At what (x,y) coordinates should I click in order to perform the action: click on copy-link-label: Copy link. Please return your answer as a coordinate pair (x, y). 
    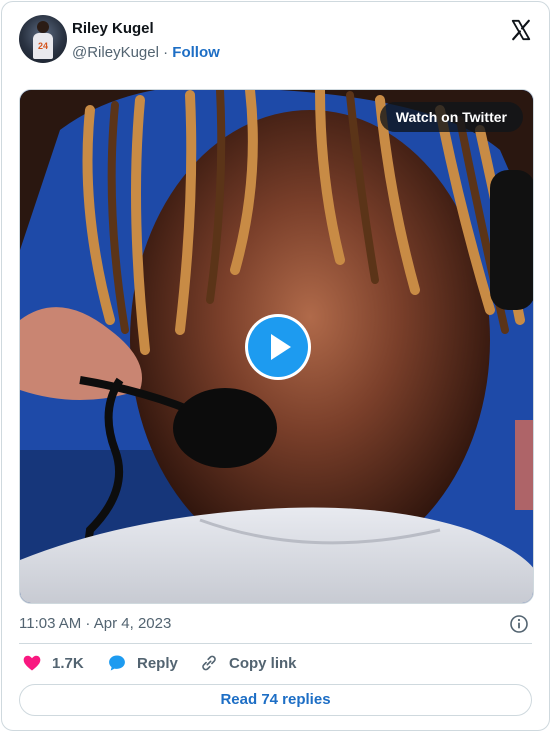
    Looking at the image, I should click on (263, 663).